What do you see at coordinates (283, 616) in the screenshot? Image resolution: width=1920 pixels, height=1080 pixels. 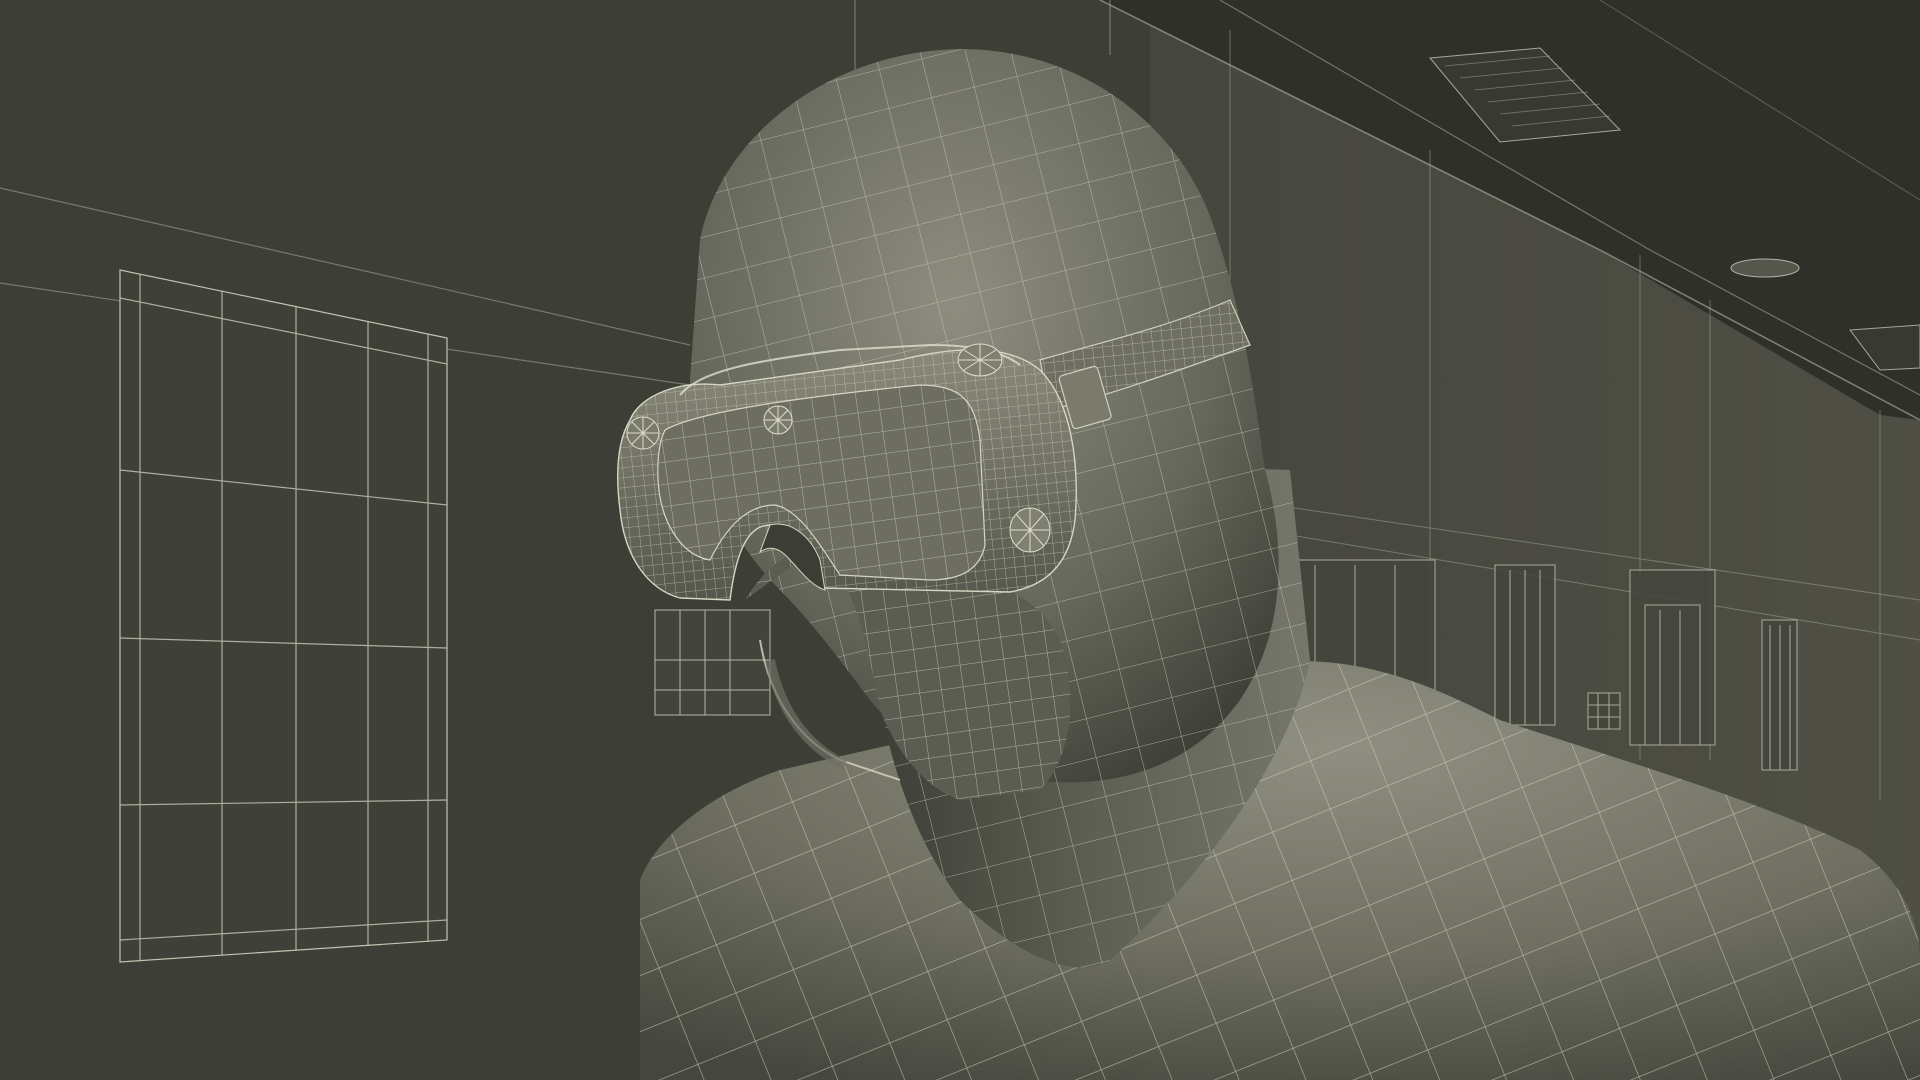 I see `wall-panel` at bounding box center [283, 616].